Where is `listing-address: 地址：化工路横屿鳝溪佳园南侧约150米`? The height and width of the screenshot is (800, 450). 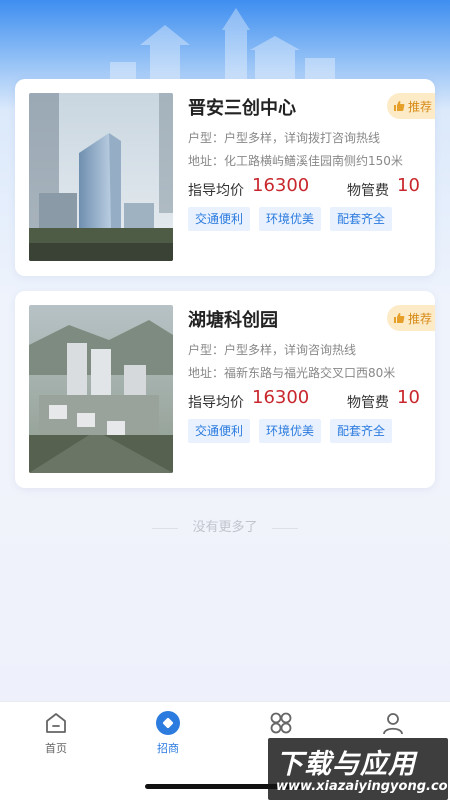
listing-address: 地址：化工路横屿鳝溪佳园南侧约150米 is located at coordinates (295, 161).